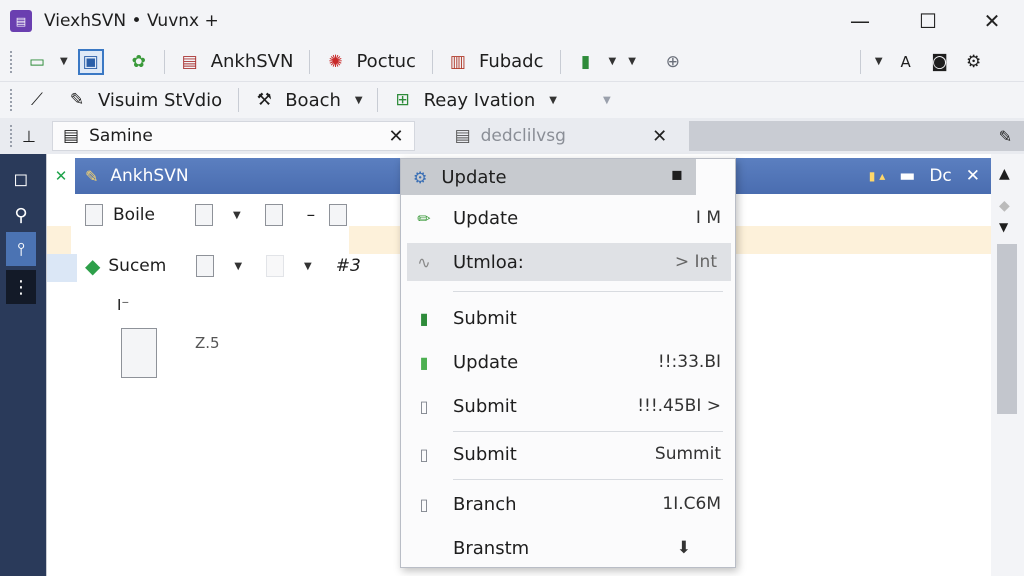  Describe the element at coordinates (523, 136) in the screenshot. I see `tab-label: dedclilvsg` at that location.